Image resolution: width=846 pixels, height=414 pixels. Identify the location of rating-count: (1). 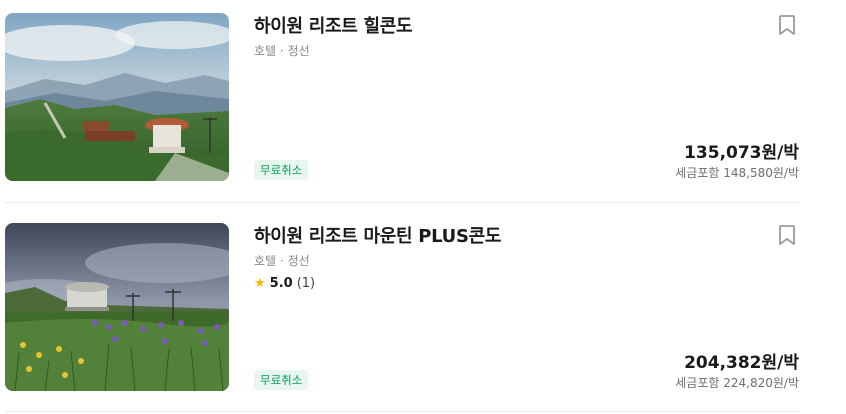
(306, 283).